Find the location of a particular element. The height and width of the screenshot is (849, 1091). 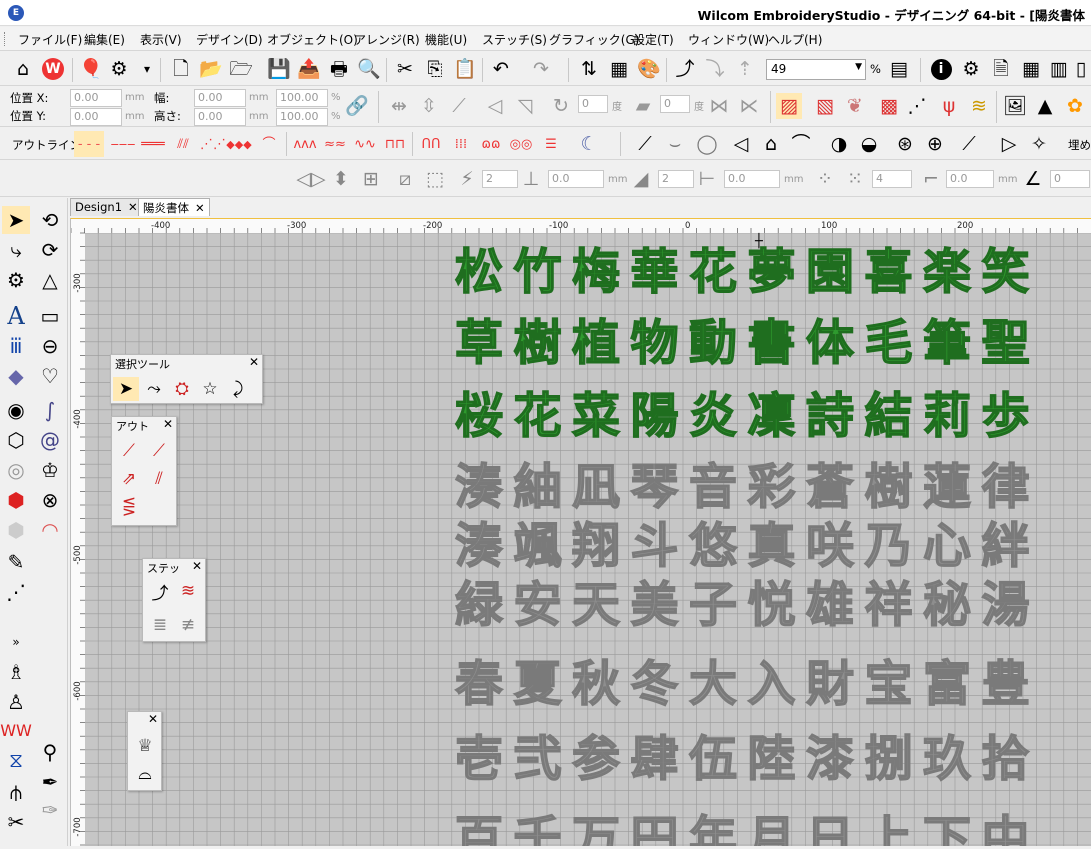

gray-glyph: 咲 is located at coordinates (830, 545).